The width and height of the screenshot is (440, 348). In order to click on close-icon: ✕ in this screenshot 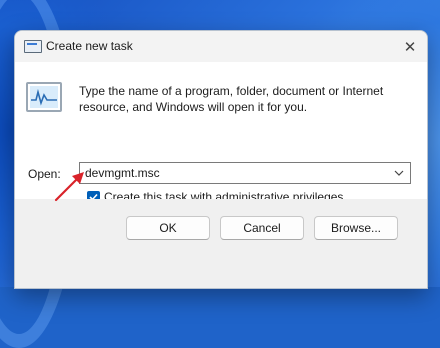, I will do `click(410, 47)`.